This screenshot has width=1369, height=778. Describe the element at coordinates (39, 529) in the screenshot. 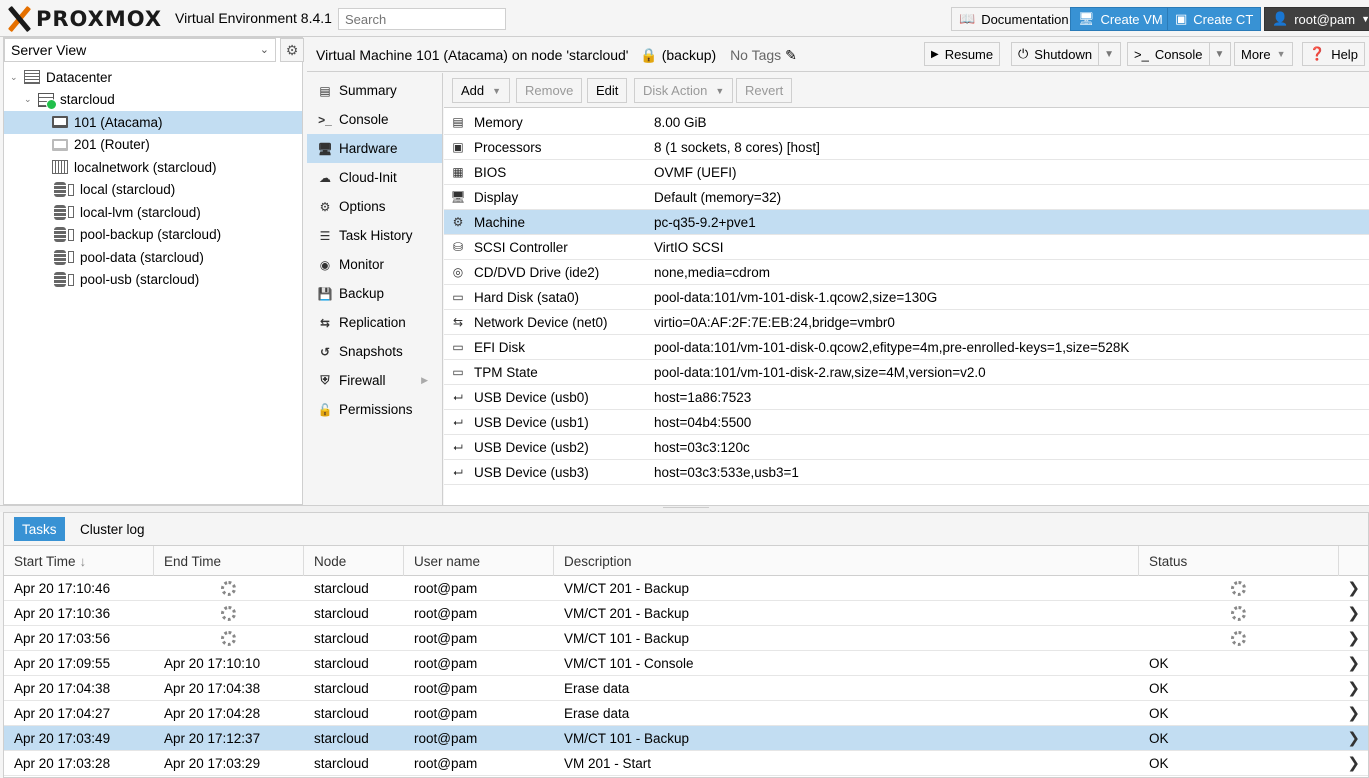

I see `tab-tasks: Tasks` at that location.